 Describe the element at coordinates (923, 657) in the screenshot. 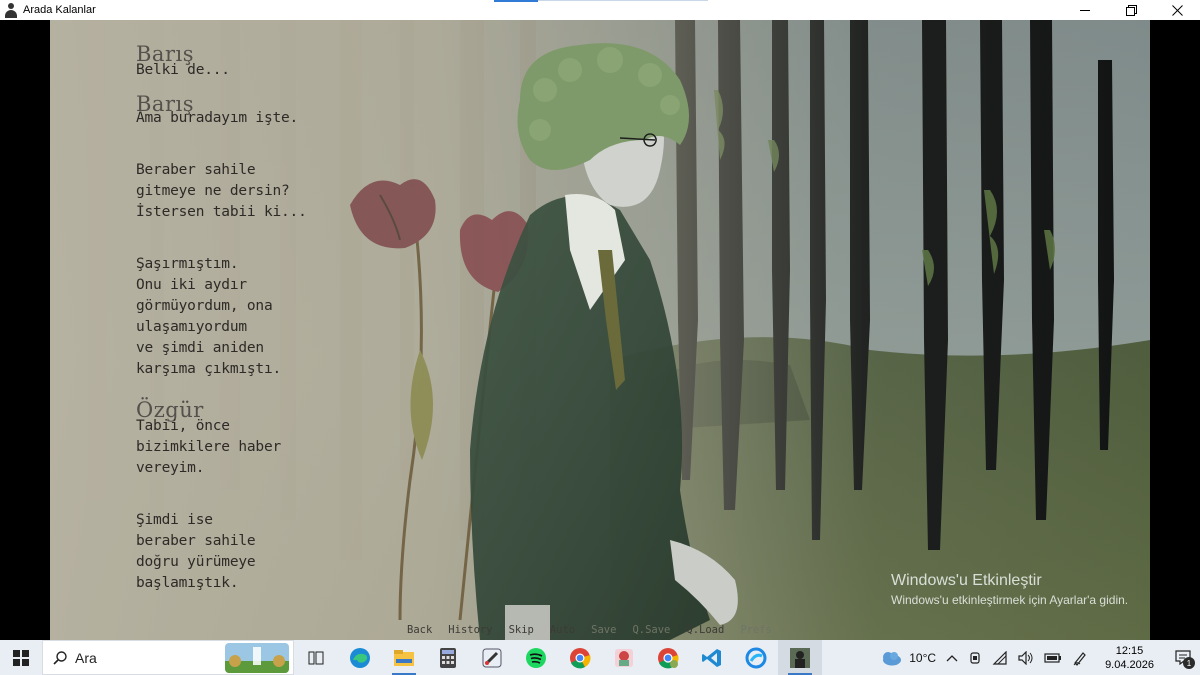

I see `weather-temperature: 10°C` at that location.